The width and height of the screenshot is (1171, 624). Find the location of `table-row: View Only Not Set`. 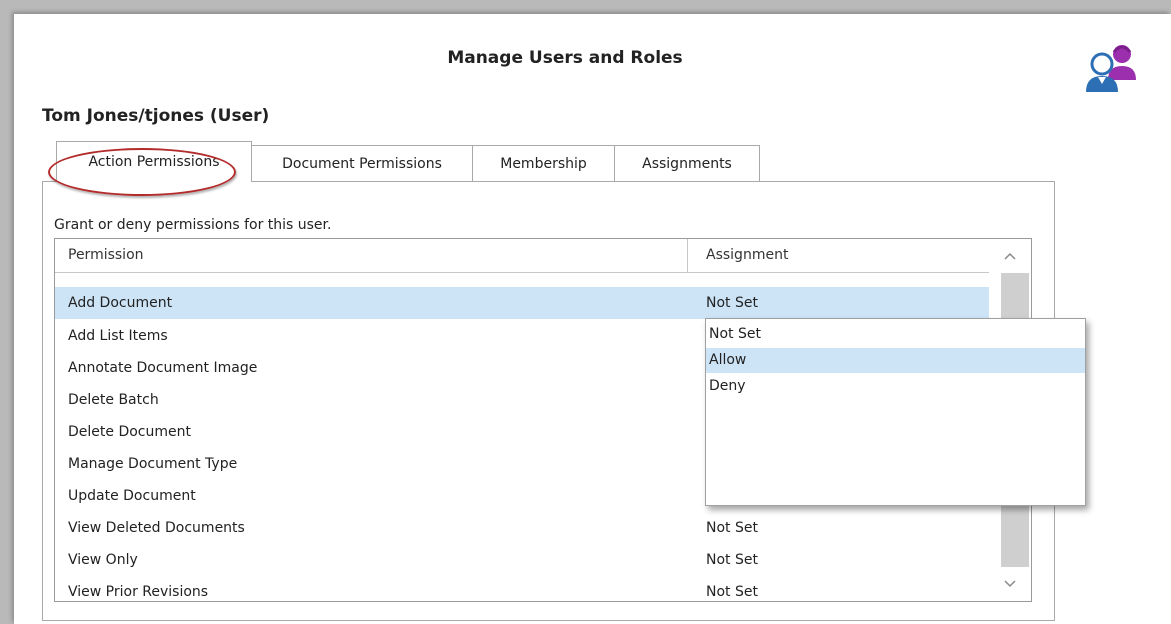

table-row: View Only Not Set is located at coordinates (522, 560).